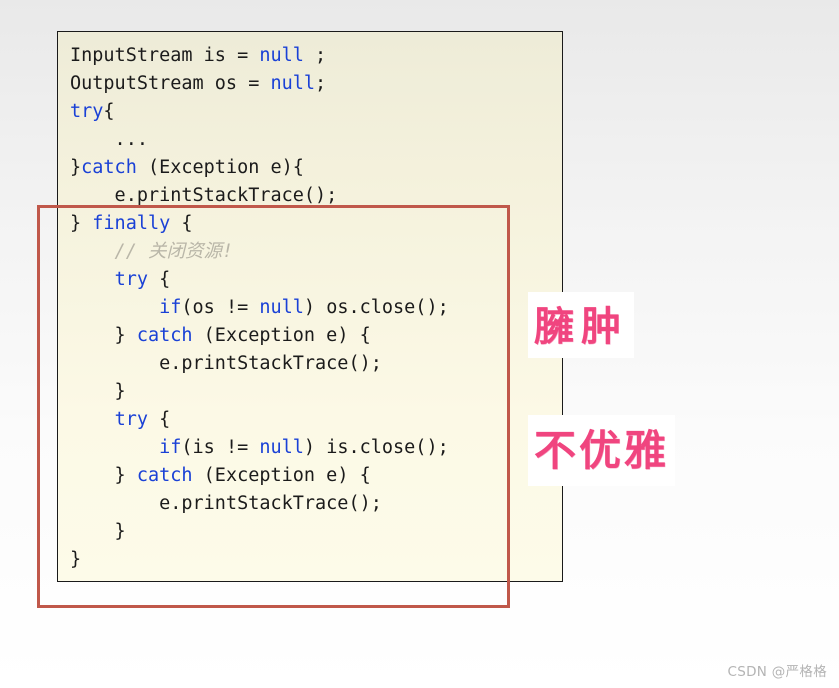 The image size is (839, 688). What do you see at coordinates (316, 224) in the screenshot?
I see `code-line: } finally {` at bounding box center [316, 224].